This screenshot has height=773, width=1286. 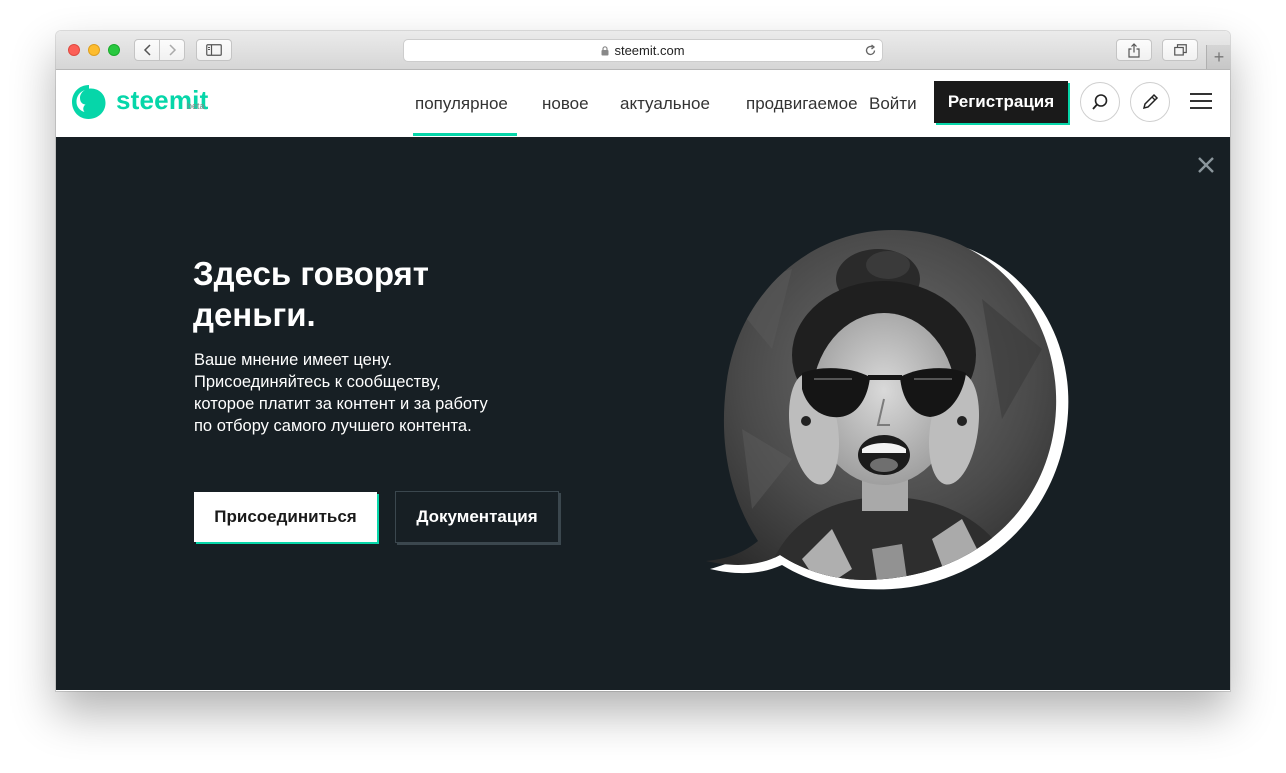 I want to click on back-button, so click(x=147, y=50).